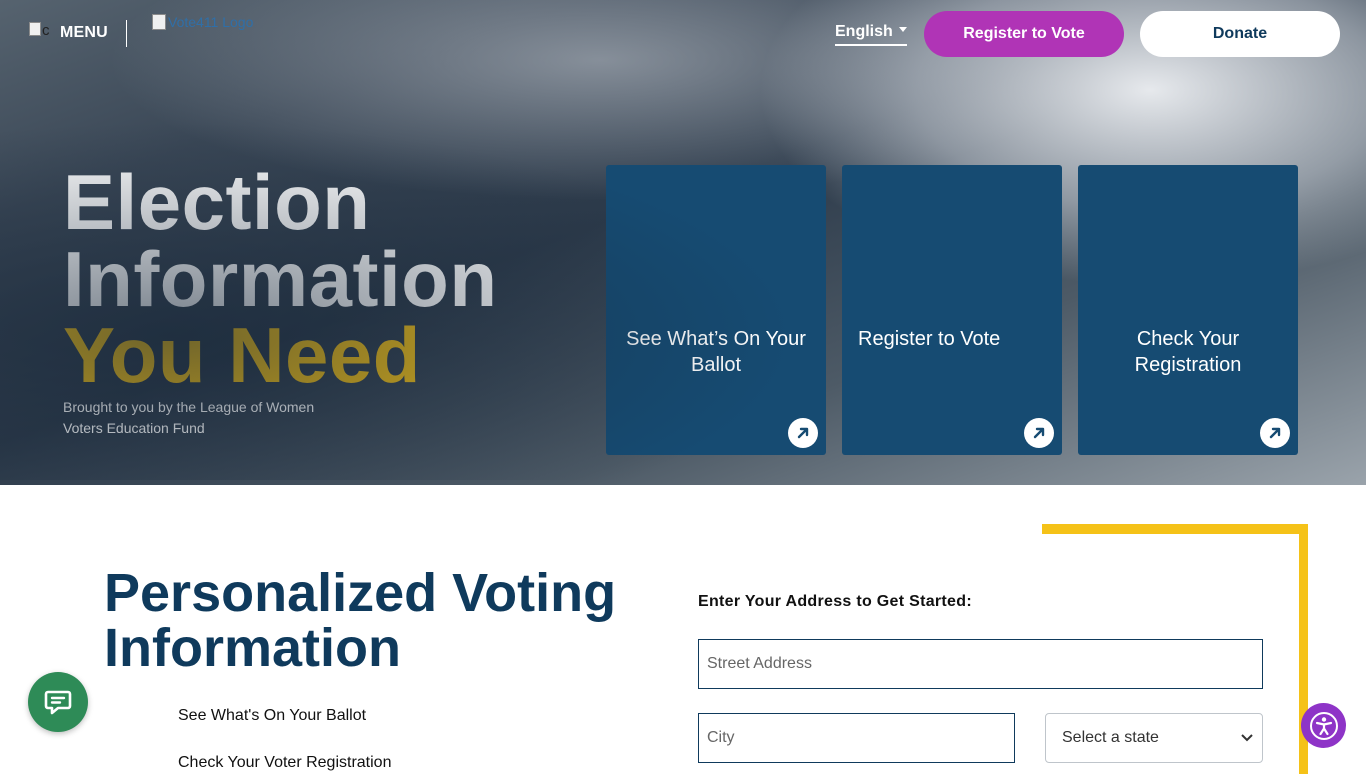 The height and width of the screenshot is (774, 1366). I want to click on state-select-value: Select a state, so click(1110, 737).